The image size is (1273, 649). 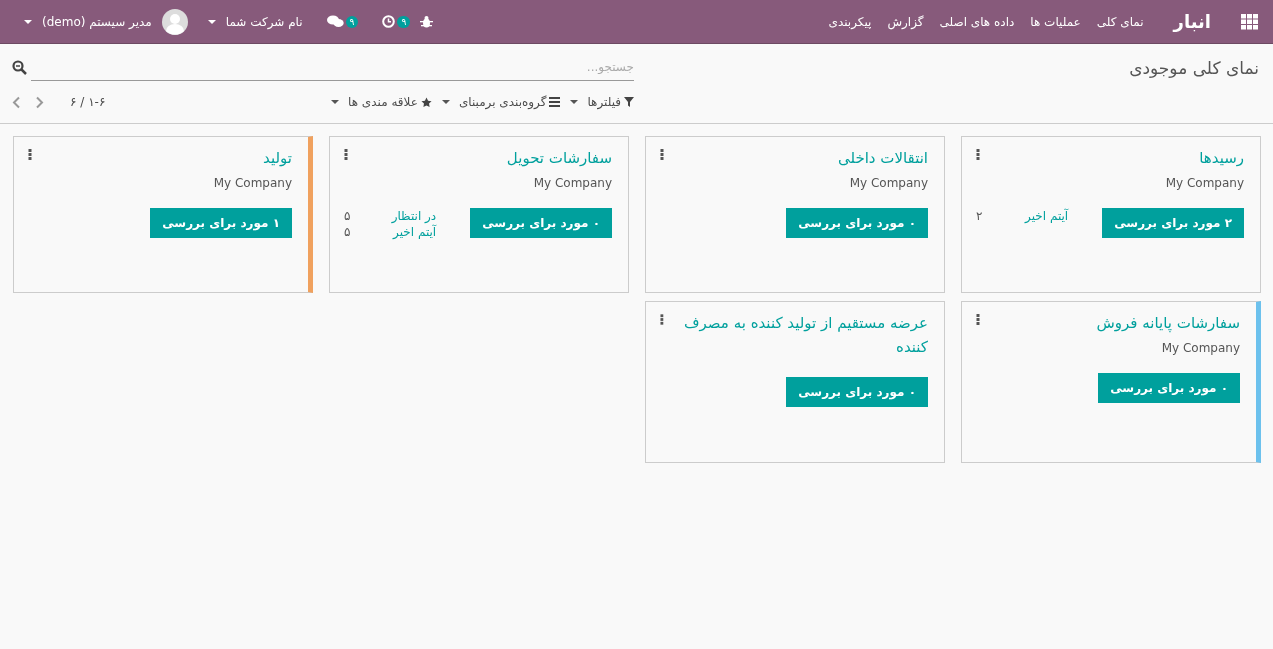 I want to click on card-title: انتقالات داخلی, so click(x=882, y=158).